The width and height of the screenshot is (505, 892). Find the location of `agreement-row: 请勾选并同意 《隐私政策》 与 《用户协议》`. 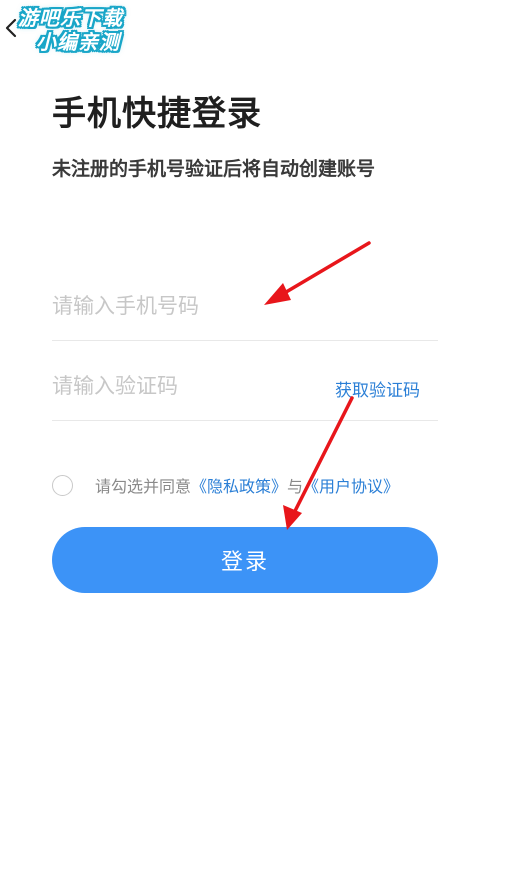

agreement-row: 请勾选并同意 《隐私政策》 与 《用户协议》 is located at coordinates (225, 485).